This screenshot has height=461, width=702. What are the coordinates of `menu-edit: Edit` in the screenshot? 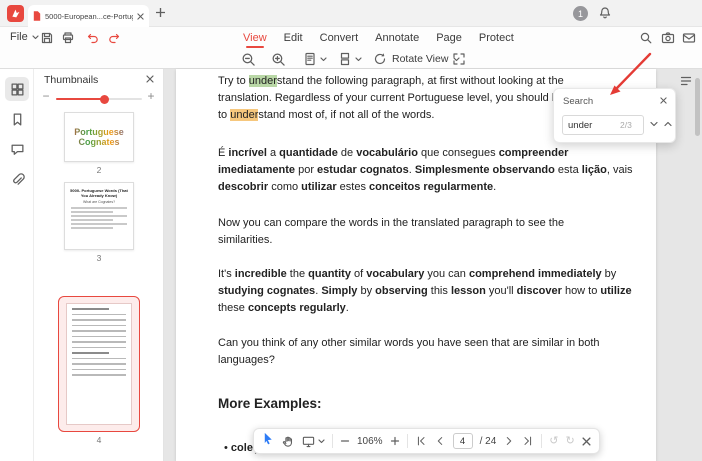 It's located at (293, 38).